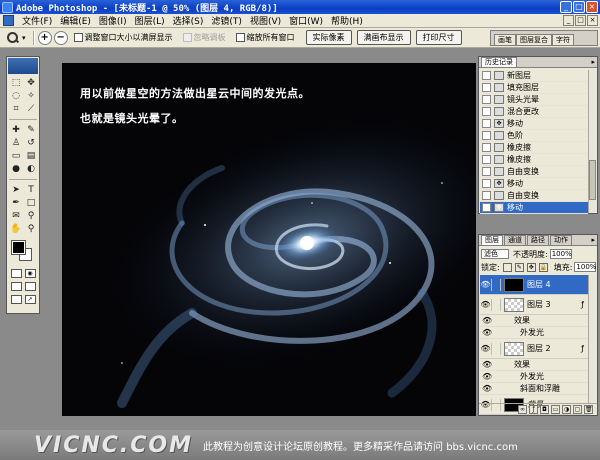 The width and height of the screenshot is (600, 460). What do you see at coordinates (30, 286) in the screenshot?
I see `screen-mode-full-menu-icon` at bounding box center [30, 286].